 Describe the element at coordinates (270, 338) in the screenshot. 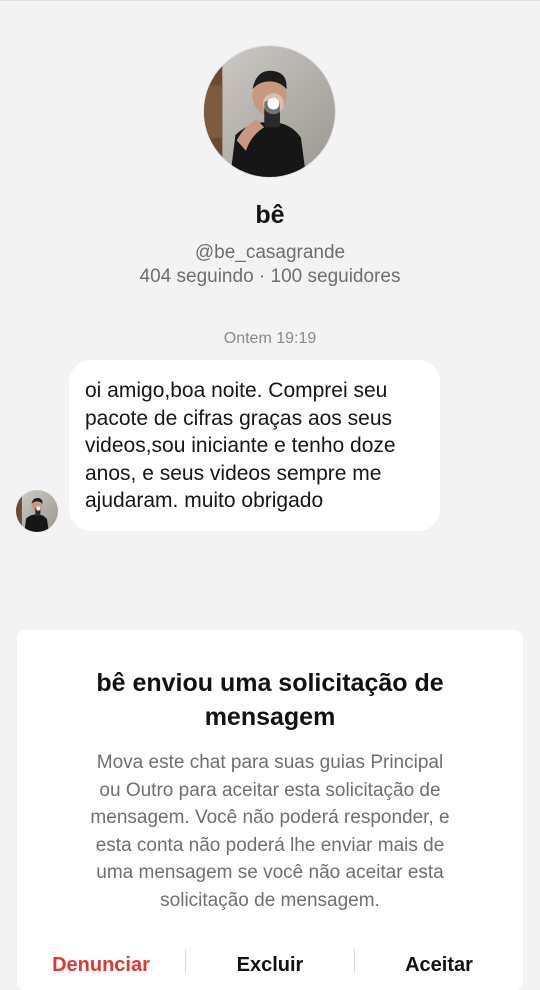

I see `message-timestamp: Ontem 19:19` at that location.